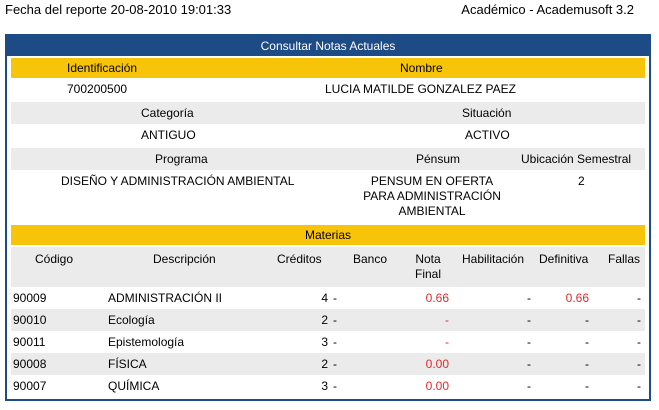 This screenshot has width=659, height=410. I want to click on category-value: ANTIGUO, so click(168, 135).